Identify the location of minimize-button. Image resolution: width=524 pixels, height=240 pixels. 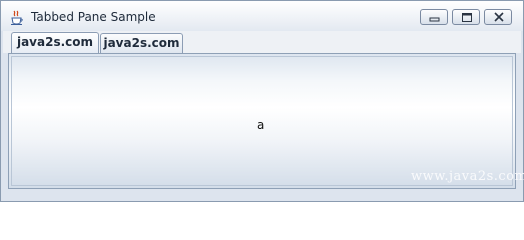
(434, 17).